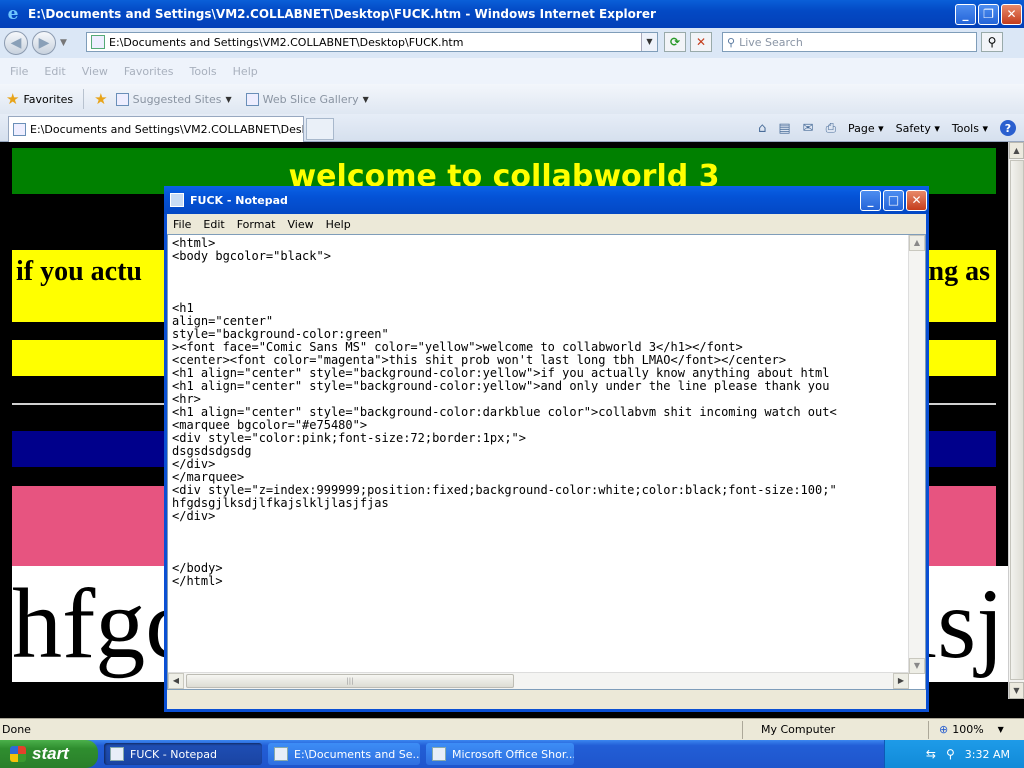  What do you see at coordinates (916, 454) in the screenshot?
I see `notepad-vertical-scrollbar: ▲ ▼` at bounding box center [916, 454].